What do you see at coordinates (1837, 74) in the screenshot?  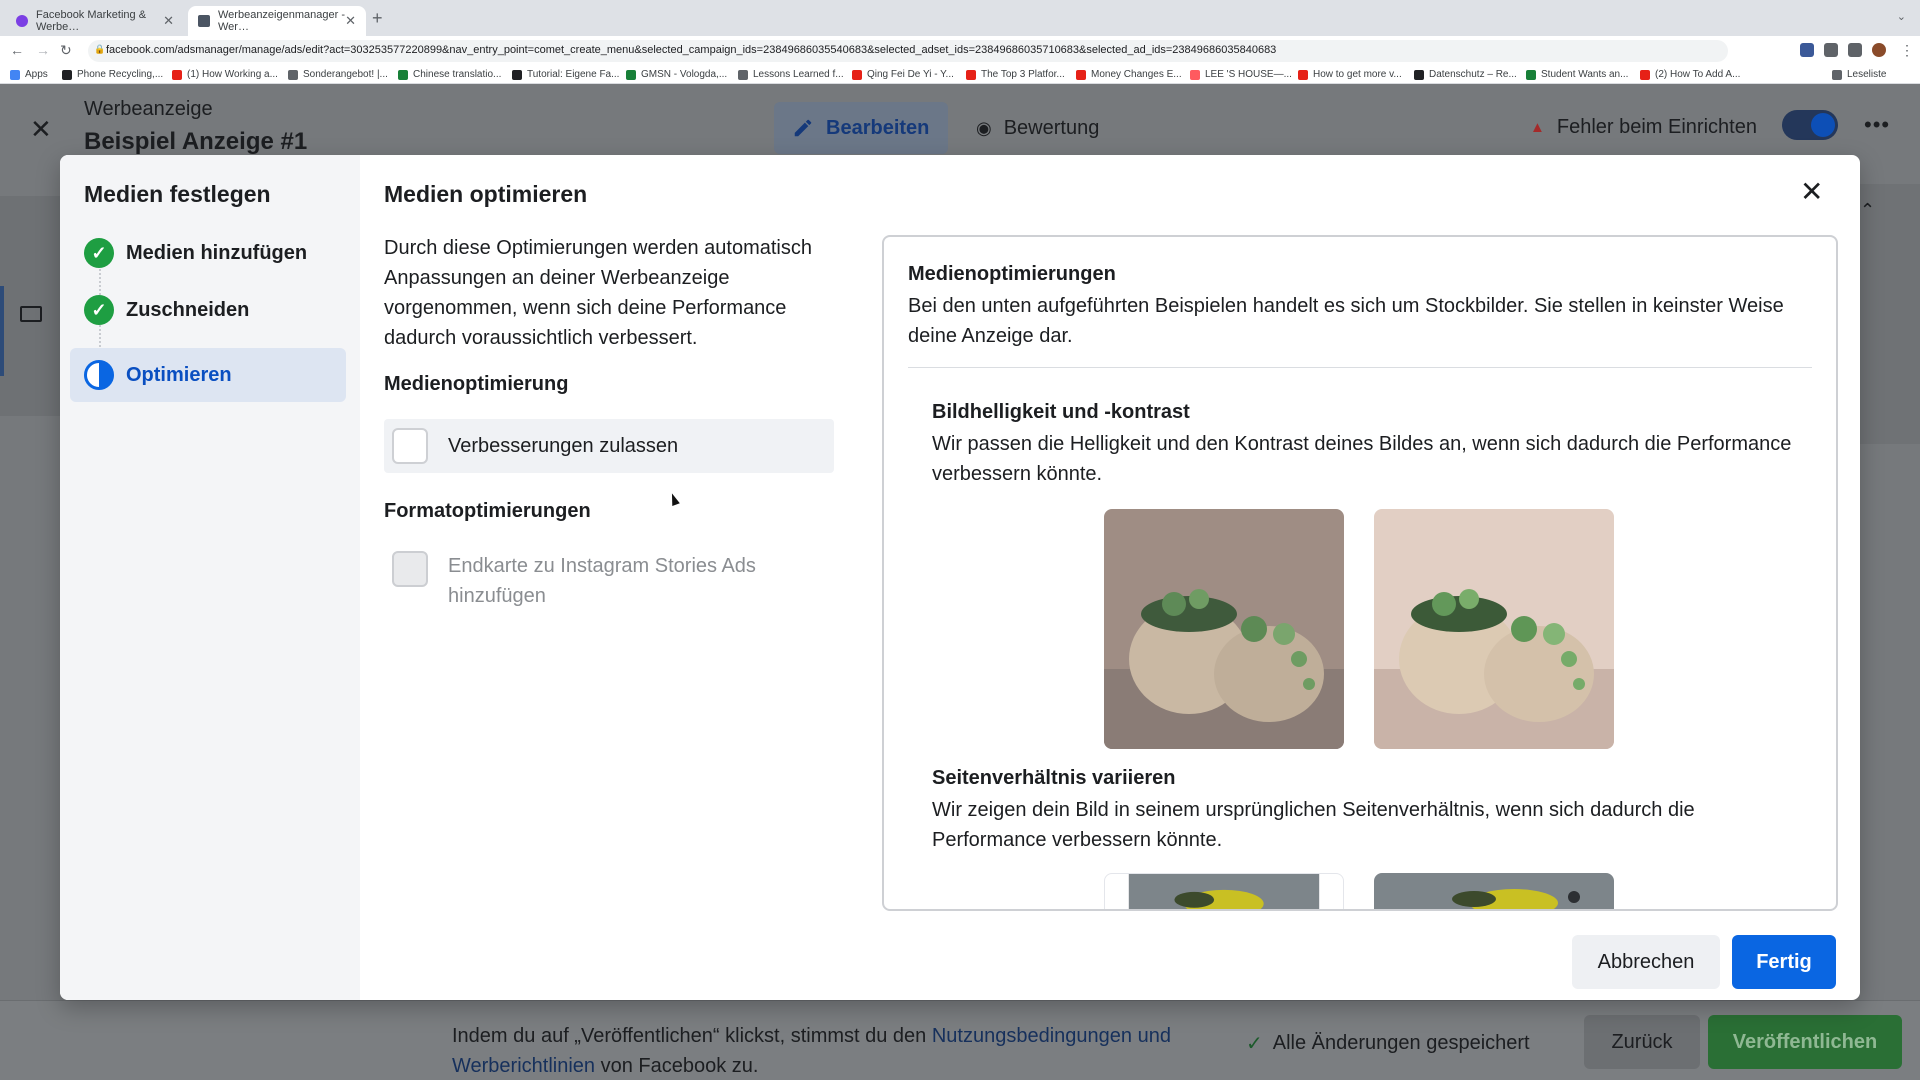 I see `reading-list-icon` at bounding box center [1837, 74].